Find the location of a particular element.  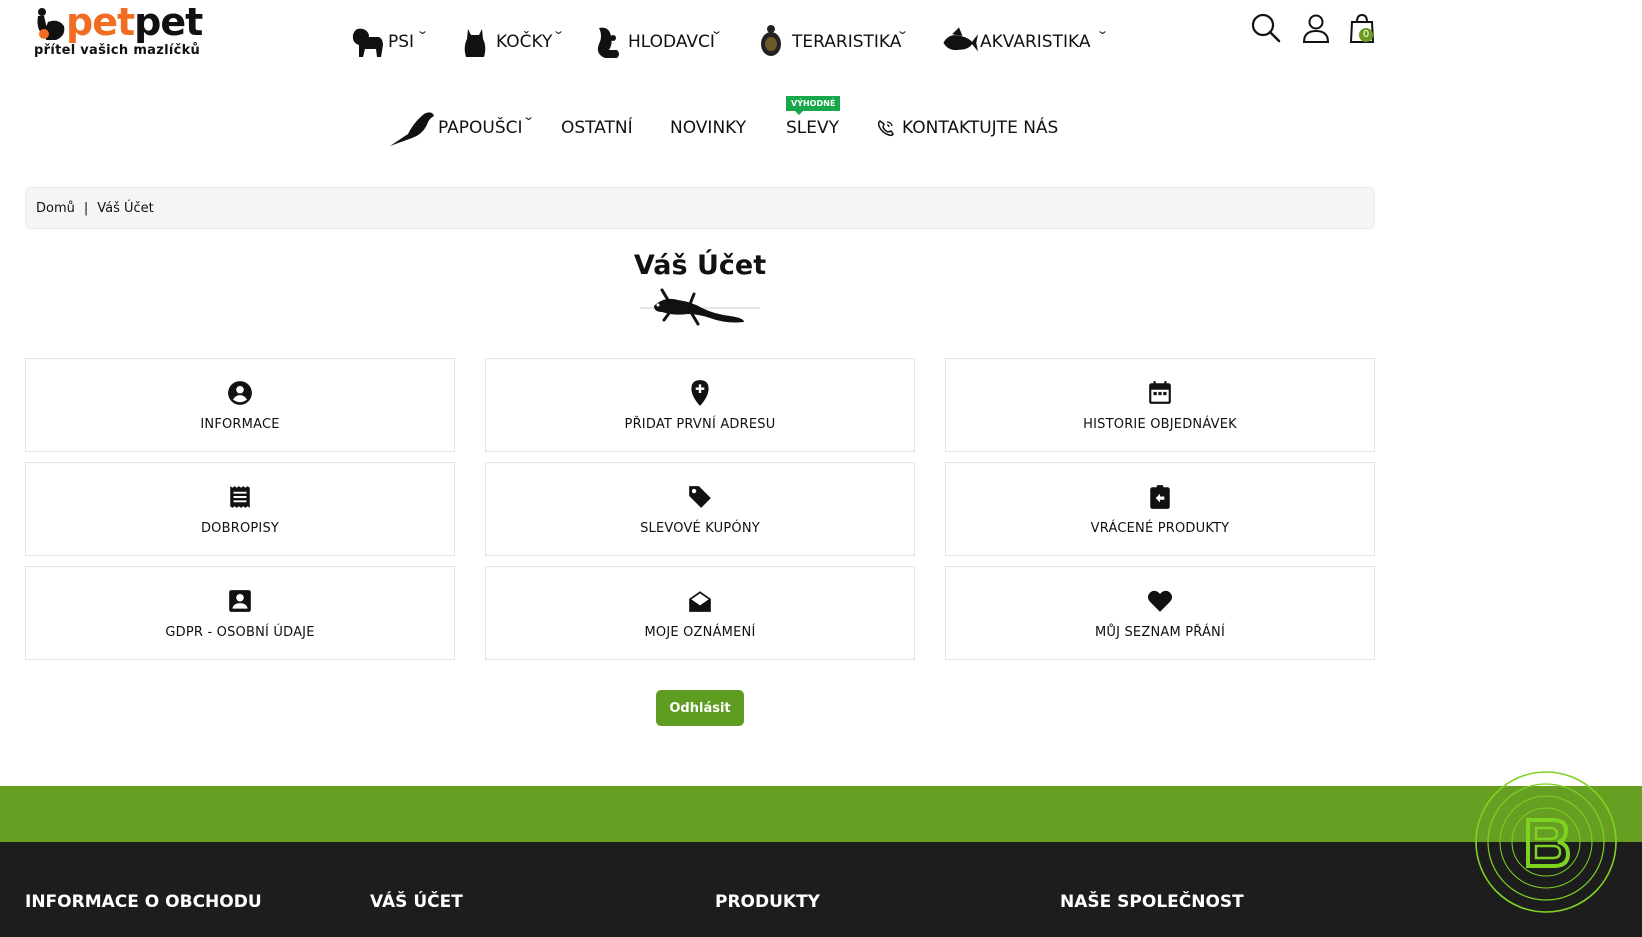

mail-open-icon is located at coordinates (700, 601).